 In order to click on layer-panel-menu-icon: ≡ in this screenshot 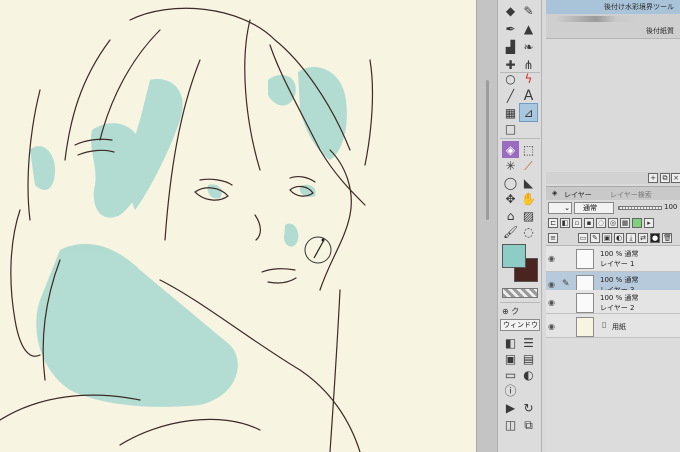, I will do `click(553, 238)`.